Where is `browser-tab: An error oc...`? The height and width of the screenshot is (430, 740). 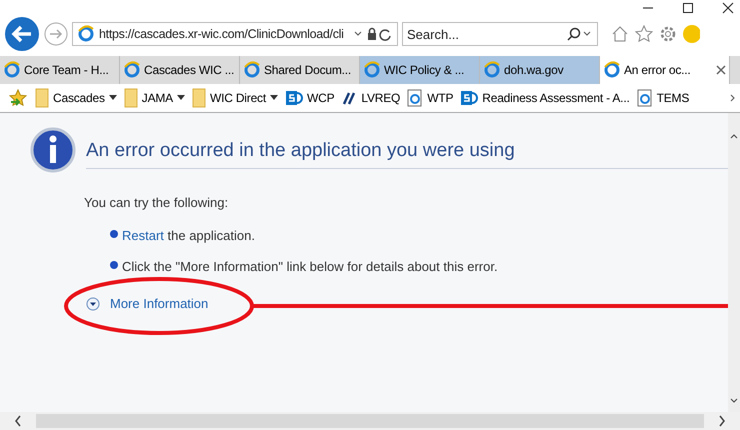 browser-tab: An error oc... is located at coordinates (665, 70).